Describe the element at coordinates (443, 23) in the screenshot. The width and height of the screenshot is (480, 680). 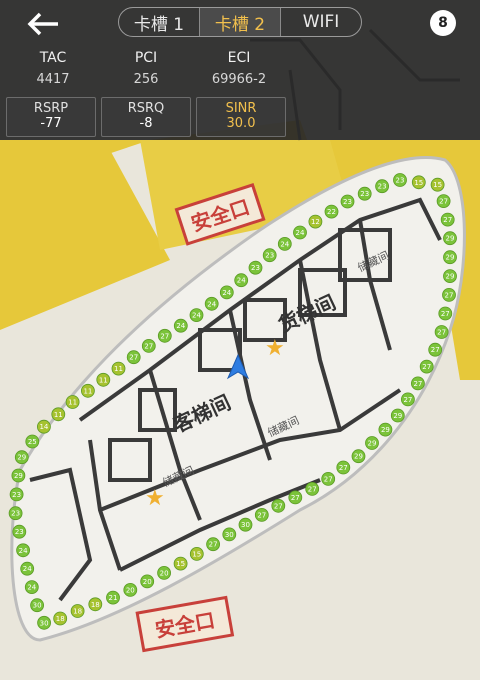
I see `count-badge: 8` at that location.